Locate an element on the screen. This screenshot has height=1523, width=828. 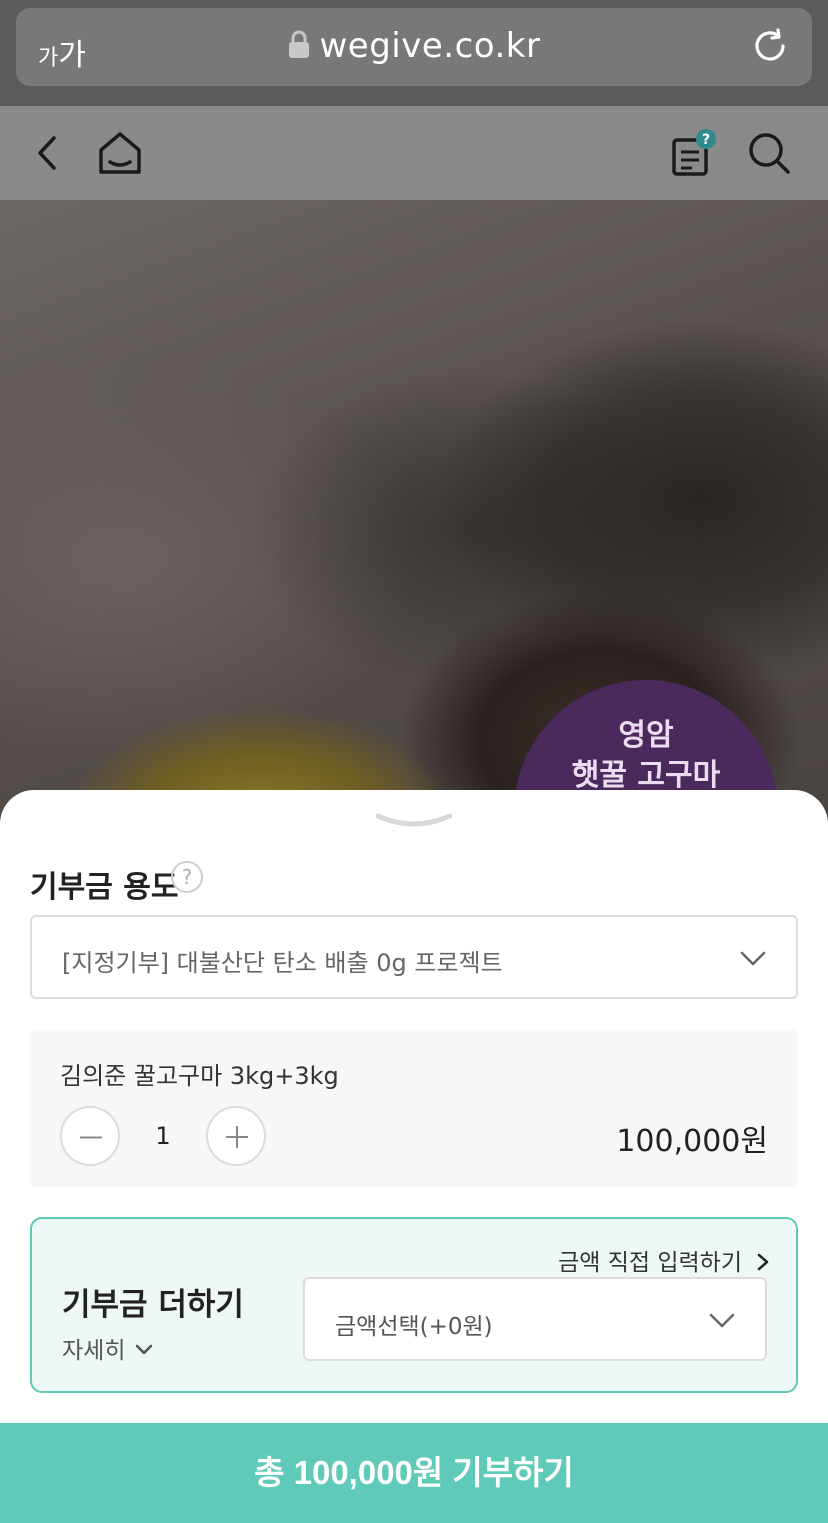
quantity-value: 1 is located at coordinates (163, 1136).